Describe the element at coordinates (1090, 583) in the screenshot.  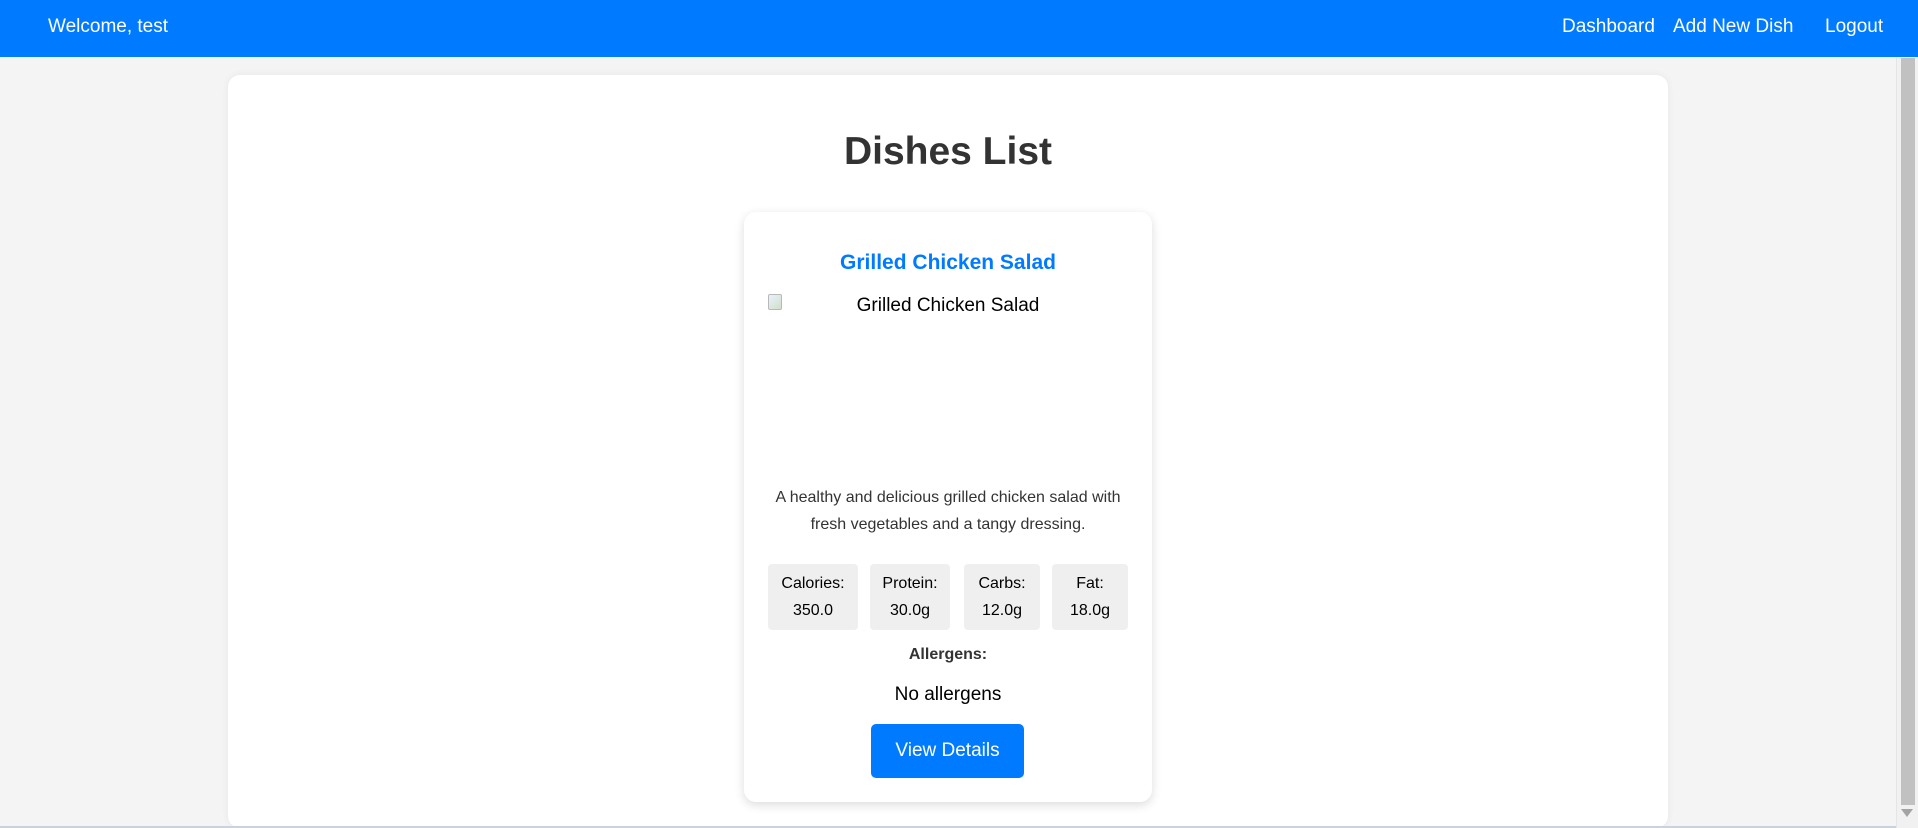
I see `nutrient-label: Fat:` at that location.